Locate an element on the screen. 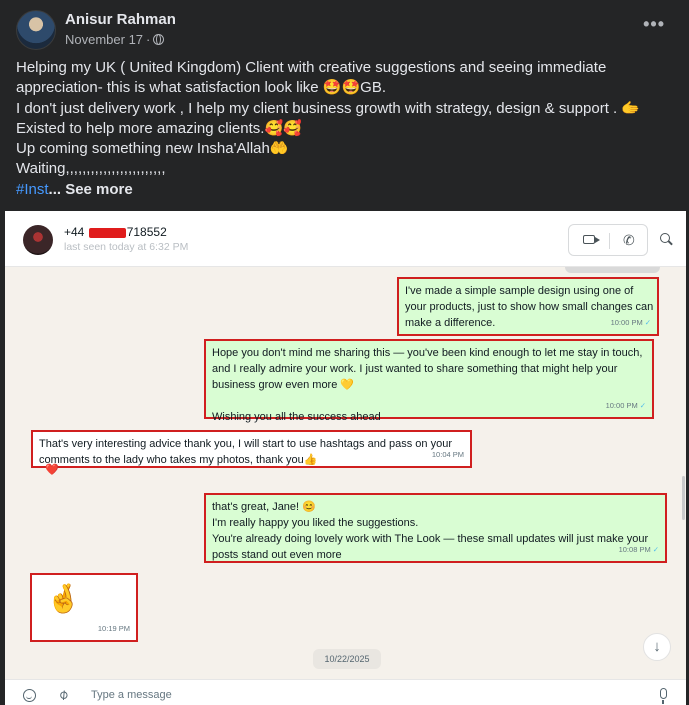 Image resolution: width=689 pixels, height=705 pixels. paperclip-icon: ⌀ is located at coordinates (63, 694).